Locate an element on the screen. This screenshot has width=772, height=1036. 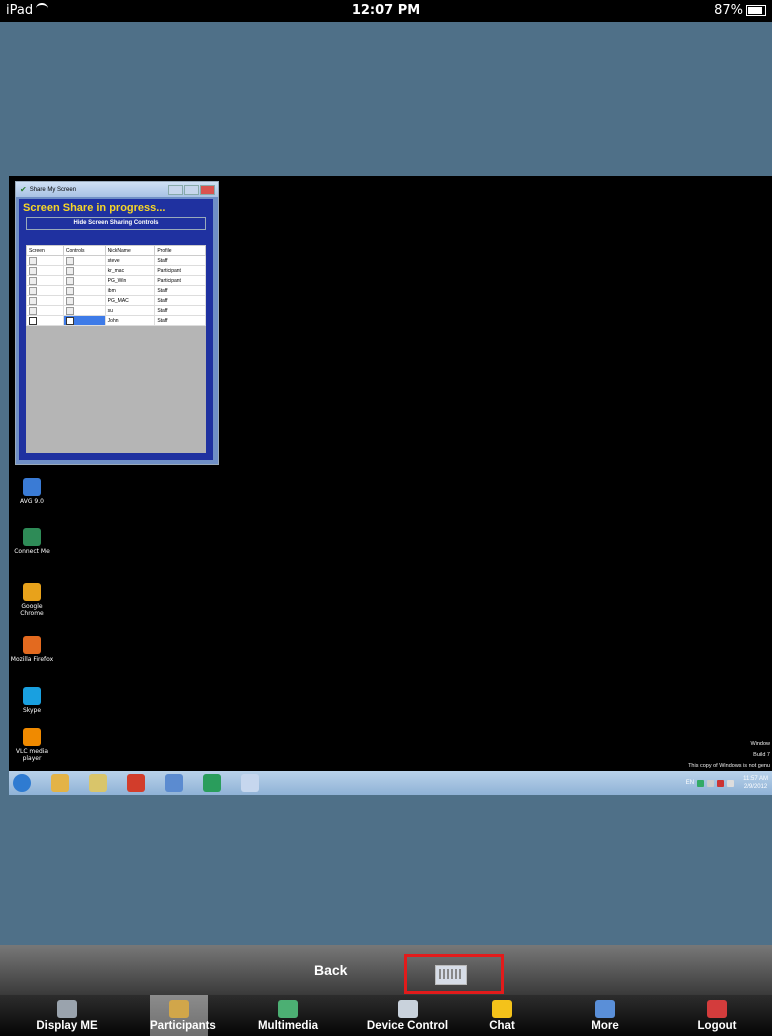
desktop-shortcut-label: Mozilla Firefox is located at coordinates (32, 659).